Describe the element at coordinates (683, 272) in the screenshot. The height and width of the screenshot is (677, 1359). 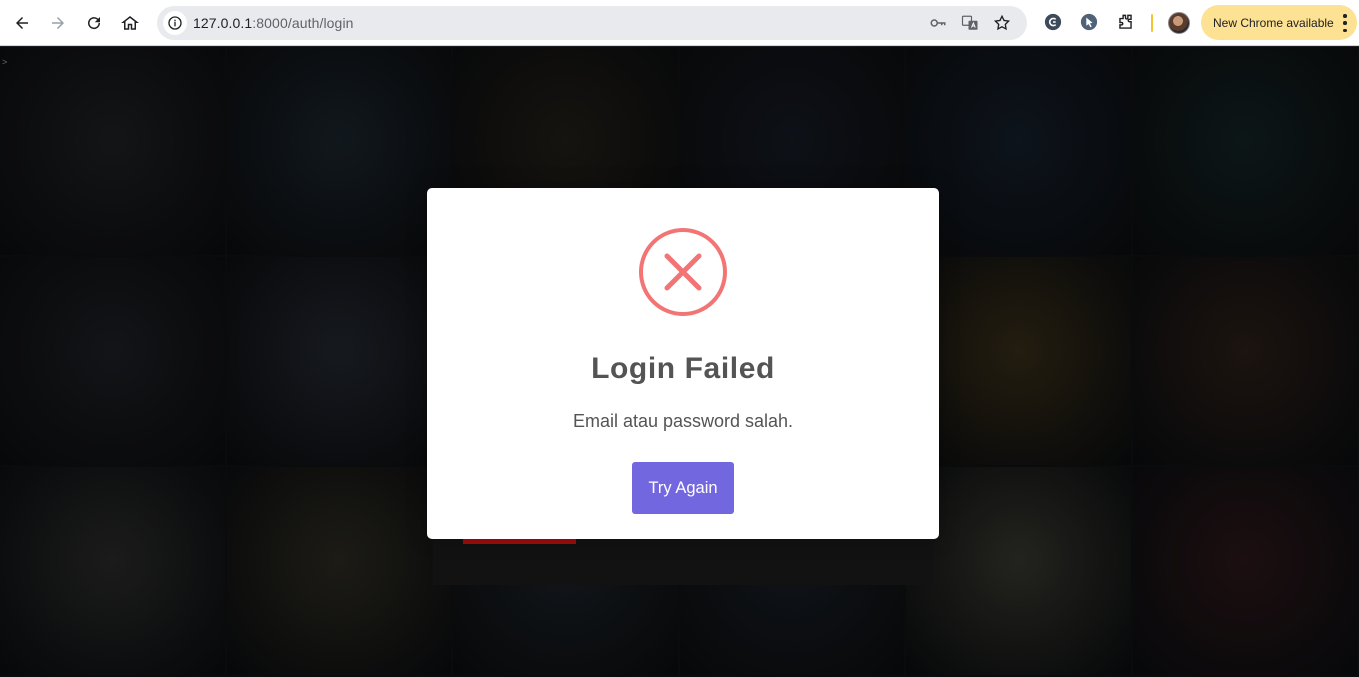
I see `error-x-icon` at that location.